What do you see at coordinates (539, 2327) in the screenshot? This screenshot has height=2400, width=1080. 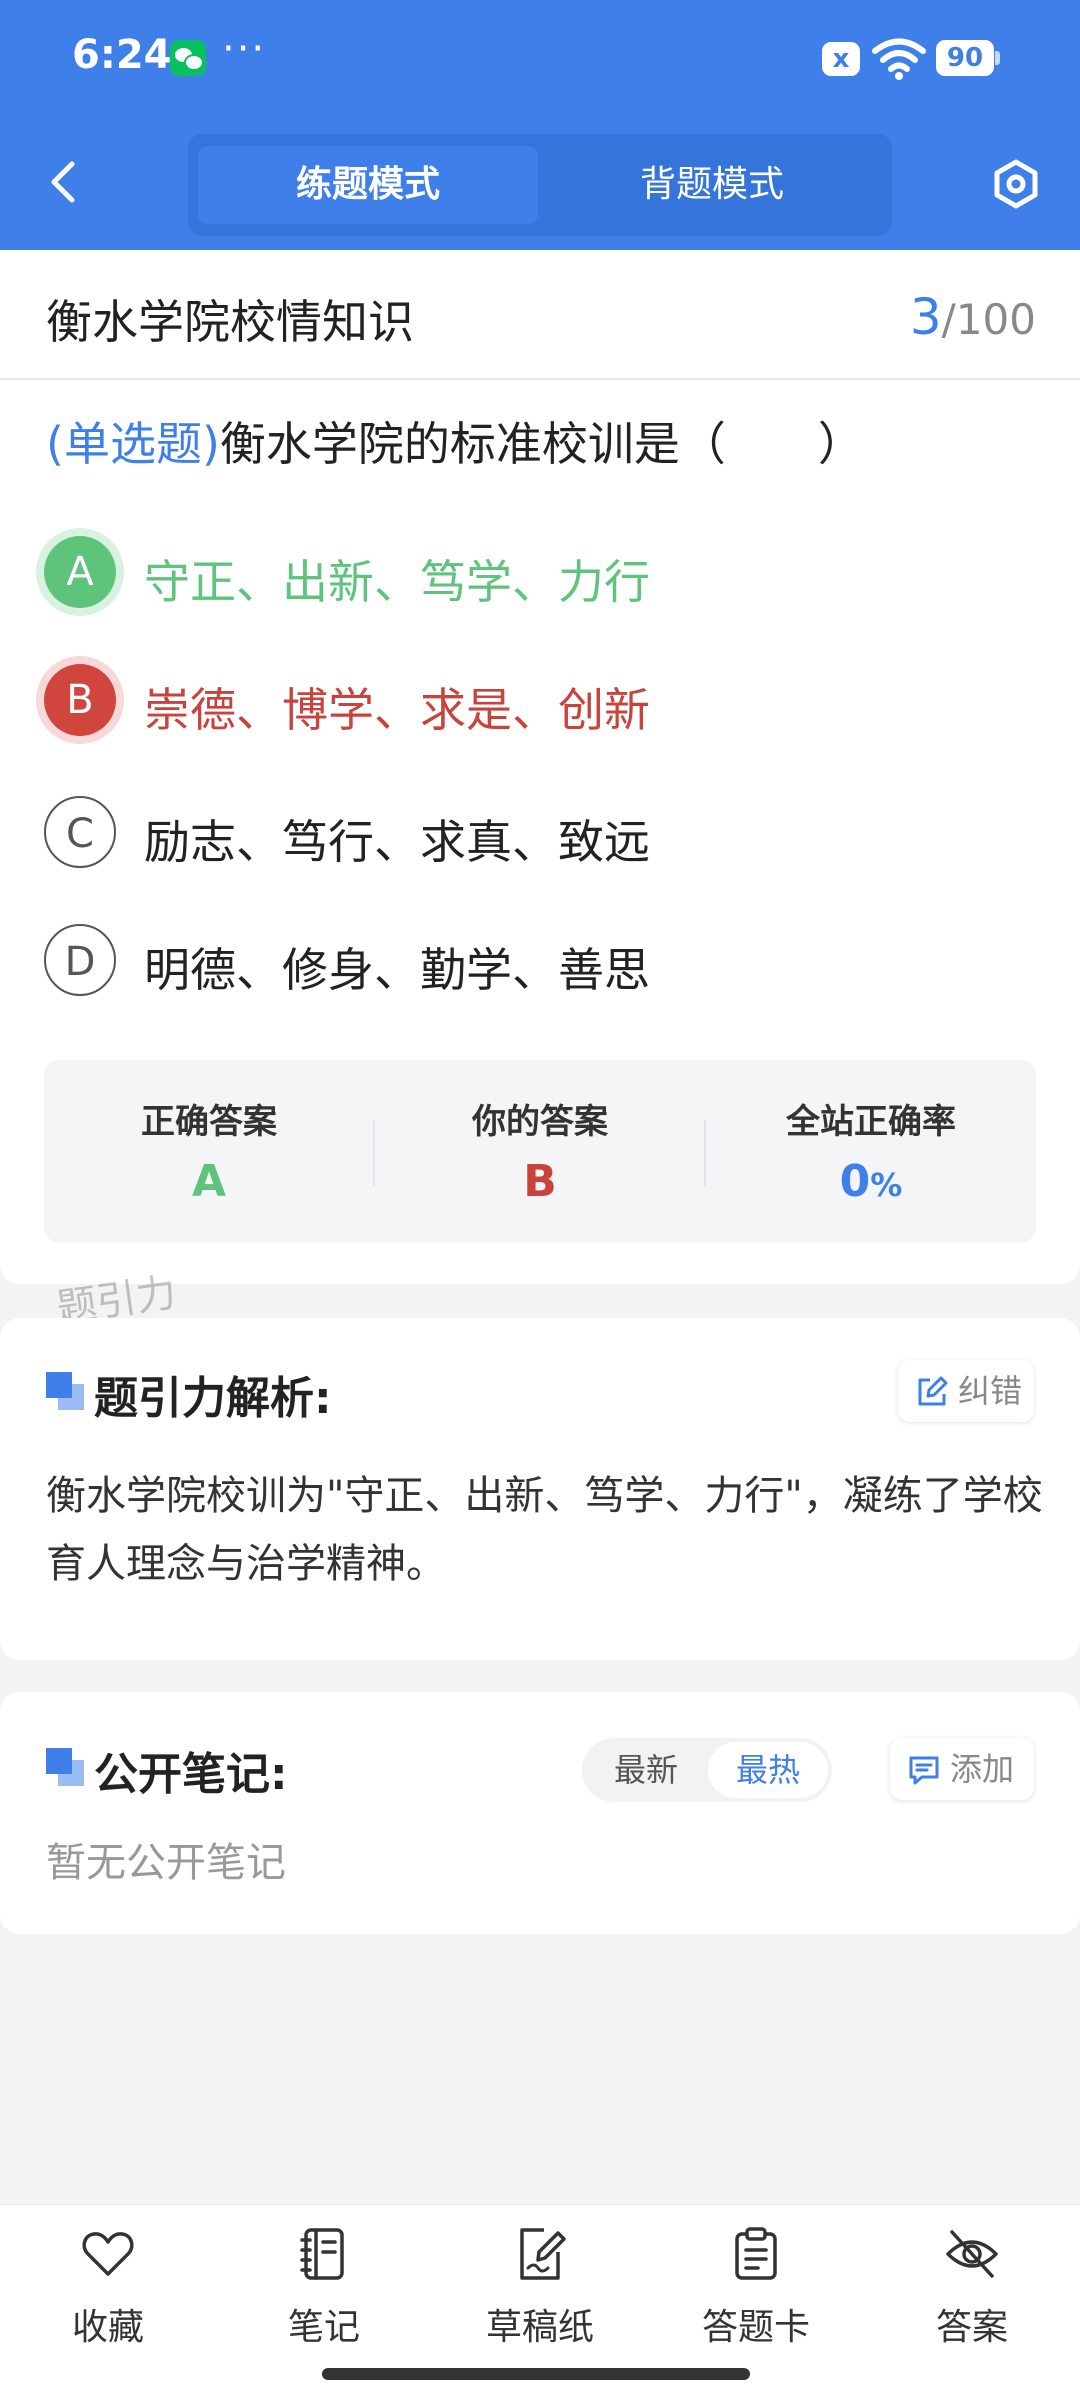 I see `nav-label: 草稿纸` at bounding box center [539, 2327].